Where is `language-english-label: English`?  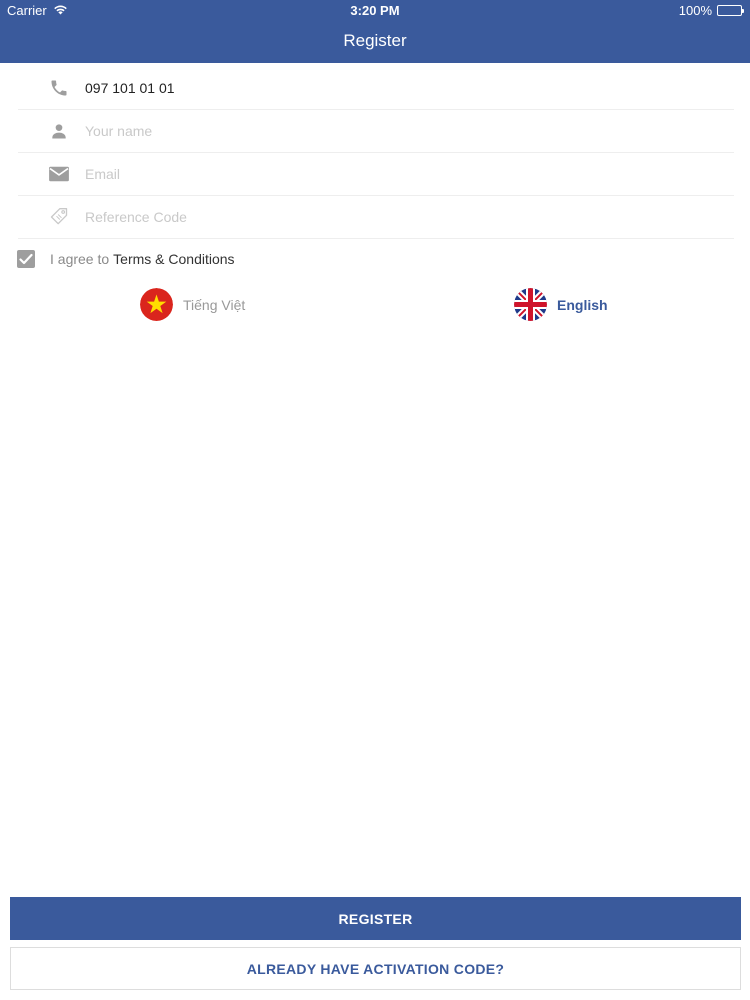 language-english-label: English is located at coordinates (582, 304).